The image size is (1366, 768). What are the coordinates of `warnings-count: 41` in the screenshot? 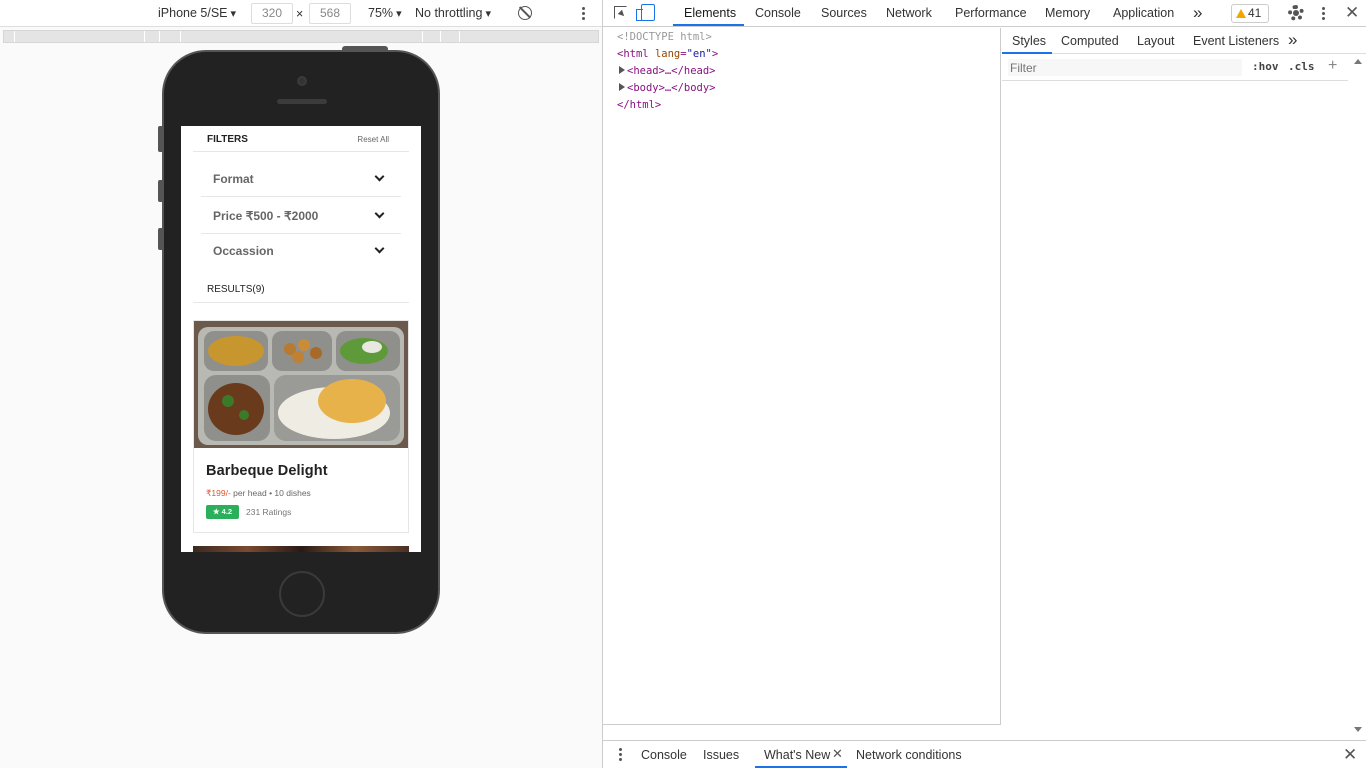 It's located at (1255, 13).